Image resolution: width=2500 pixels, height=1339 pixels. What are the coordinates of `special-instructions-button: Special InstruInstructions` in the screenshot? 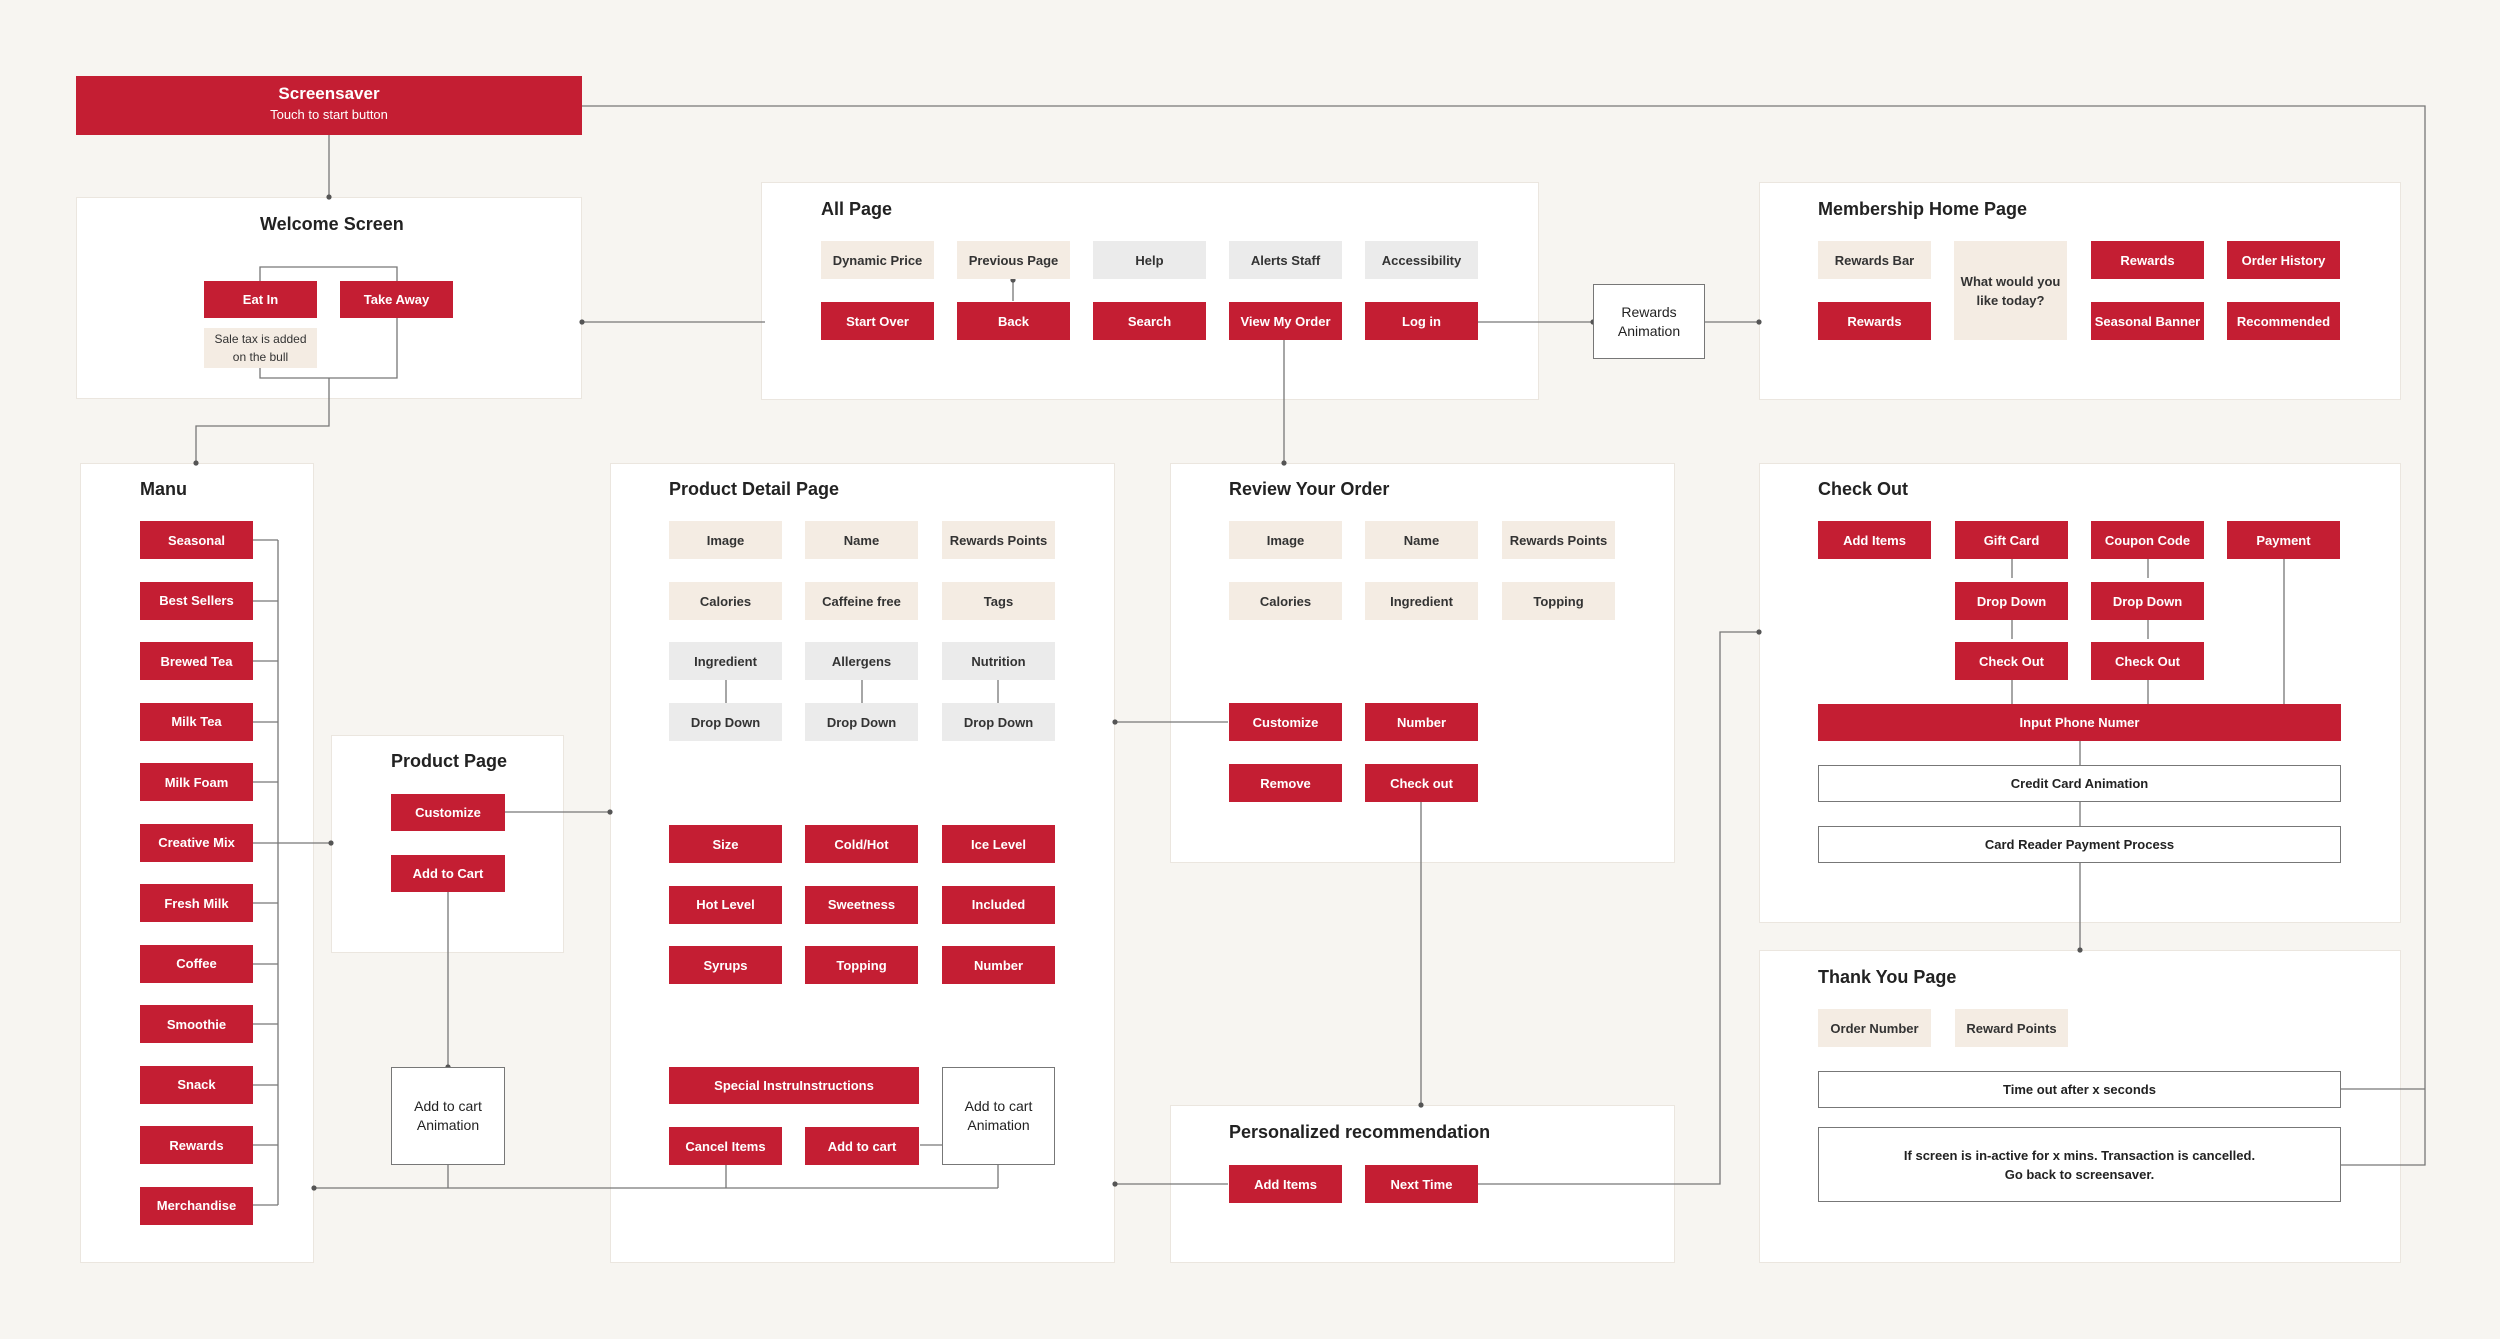 It's located at (794, 1085).